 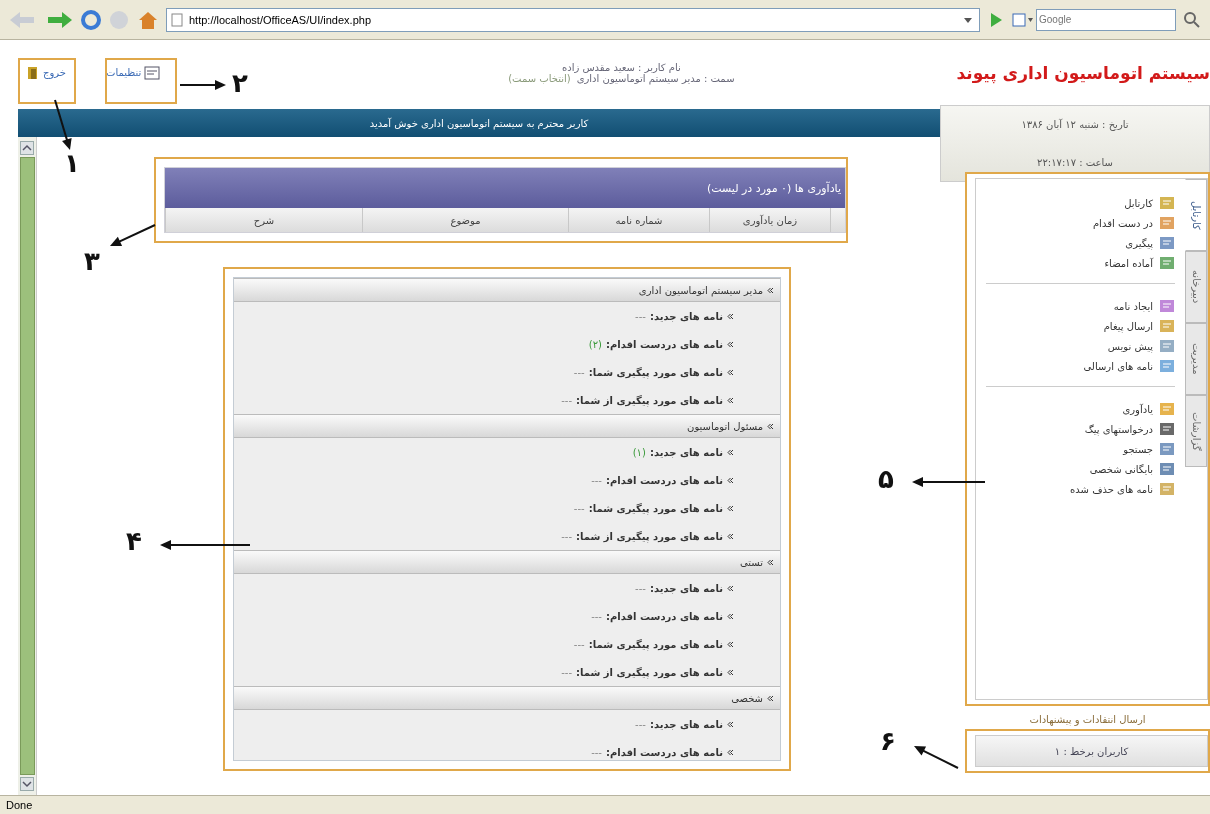 I want to click on scroll-thumb, so click(x=27, y=466).